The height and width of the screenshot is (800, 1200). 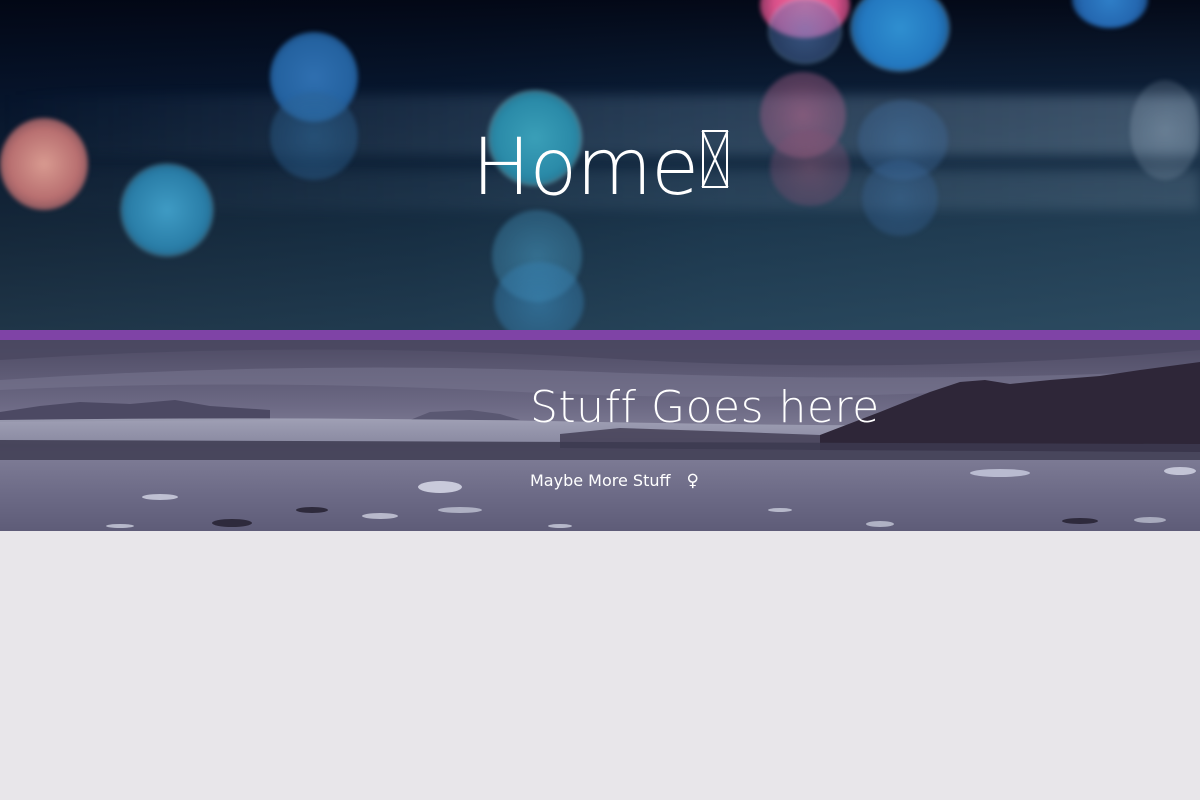 What do you see at coordinates (600, 335) in the screenshot?
I see `accent-divider` at bounding box center [600, 335].